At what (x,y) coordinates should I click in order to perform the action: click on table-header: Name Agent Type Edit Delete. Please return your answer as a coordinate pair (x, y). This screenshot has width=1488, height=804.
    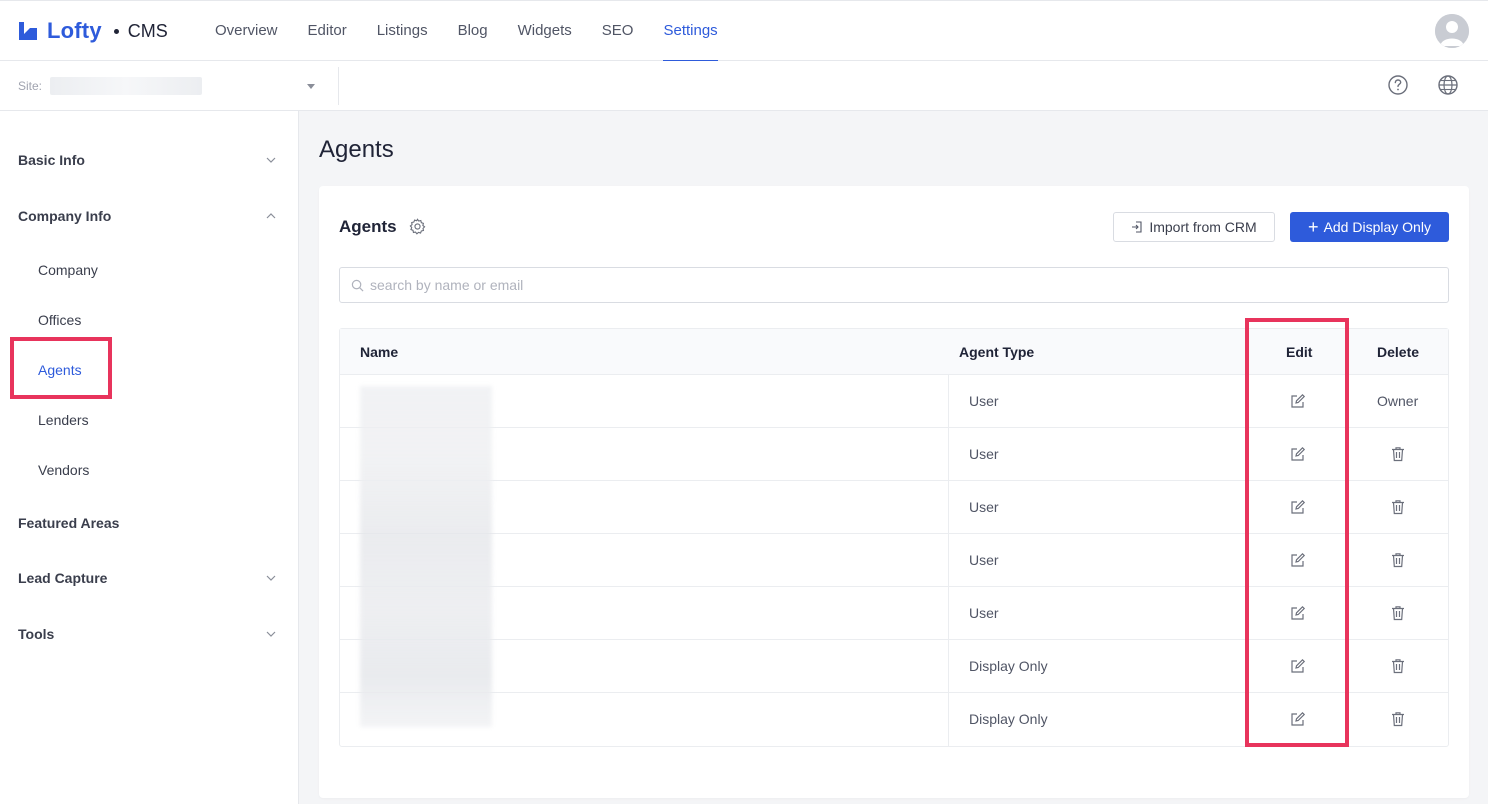
    Looking at the image, I should click on (894, 352).